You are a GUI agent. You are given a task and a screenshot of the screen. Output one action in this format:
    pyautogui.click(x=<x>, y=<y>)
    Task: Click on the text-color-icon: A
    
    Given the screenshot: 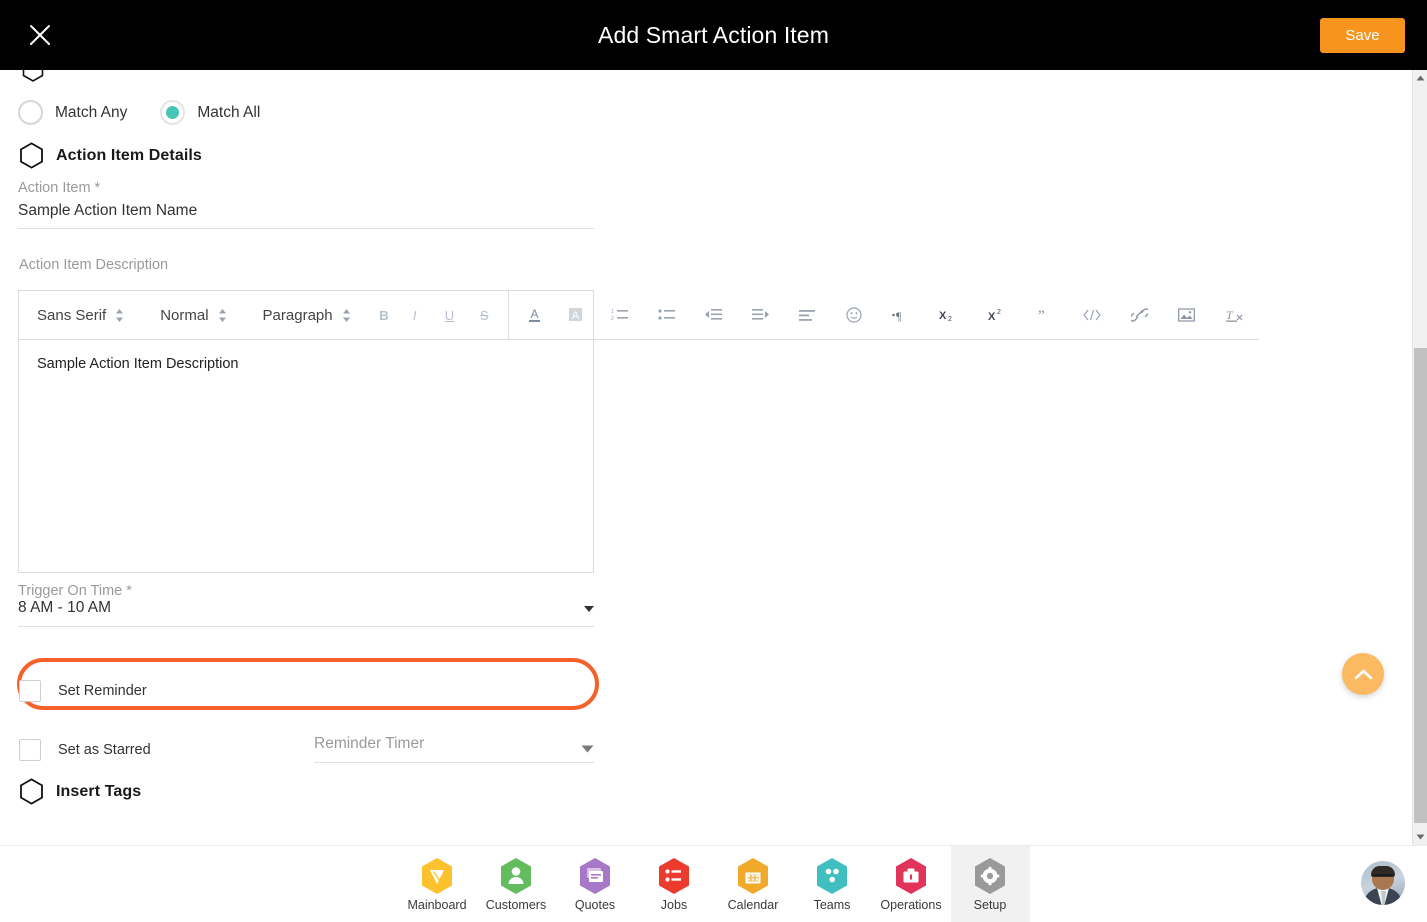 What is the action you would take?
    pyautogui.click(x=534, y=315)
    